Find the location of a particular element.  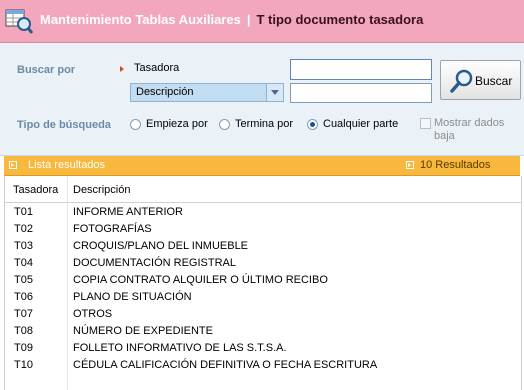

cell-code: T09 is located at coordinates (23, 348).